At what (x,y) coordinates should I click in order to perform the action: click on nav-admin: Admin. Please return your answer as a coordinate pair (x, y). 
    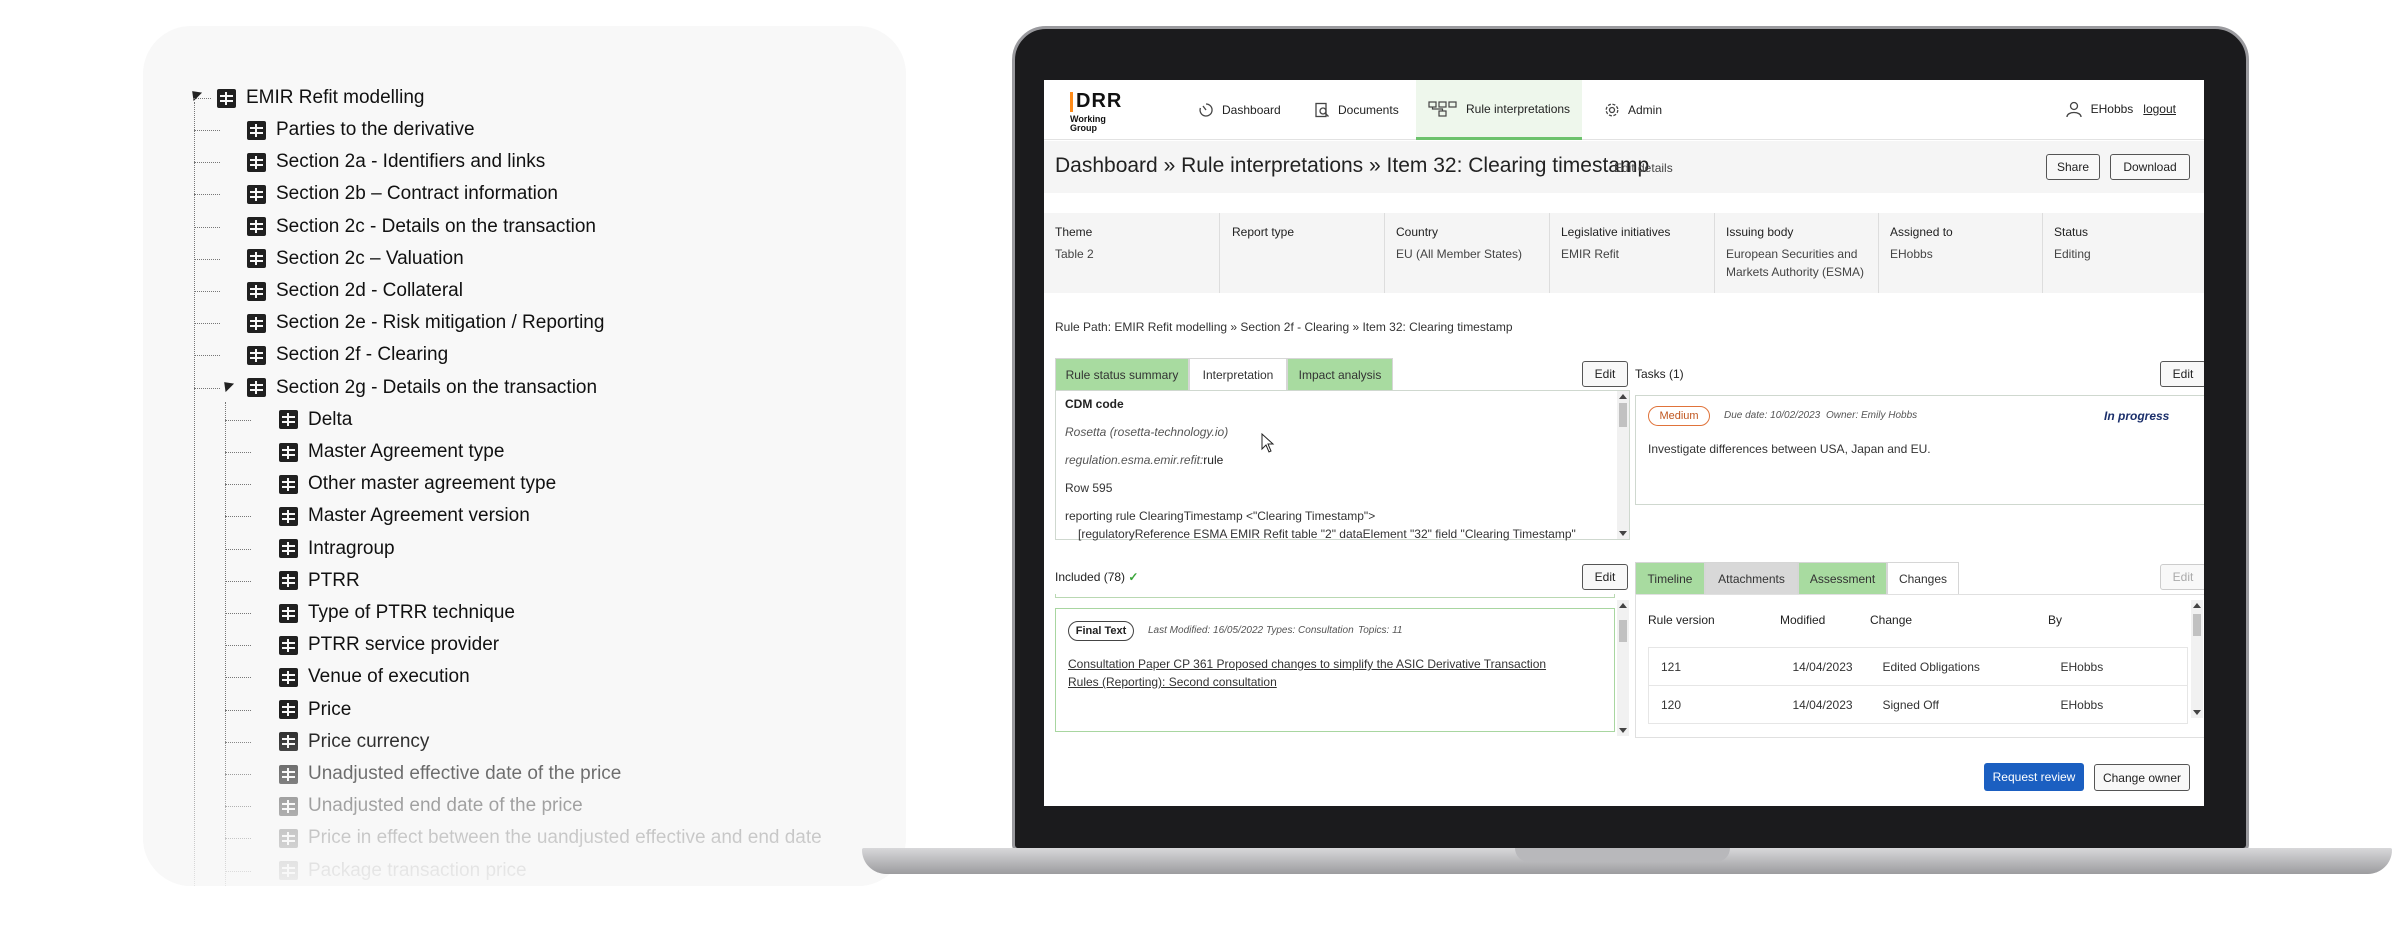
    Looking at the image, I should click on (1633, 110).